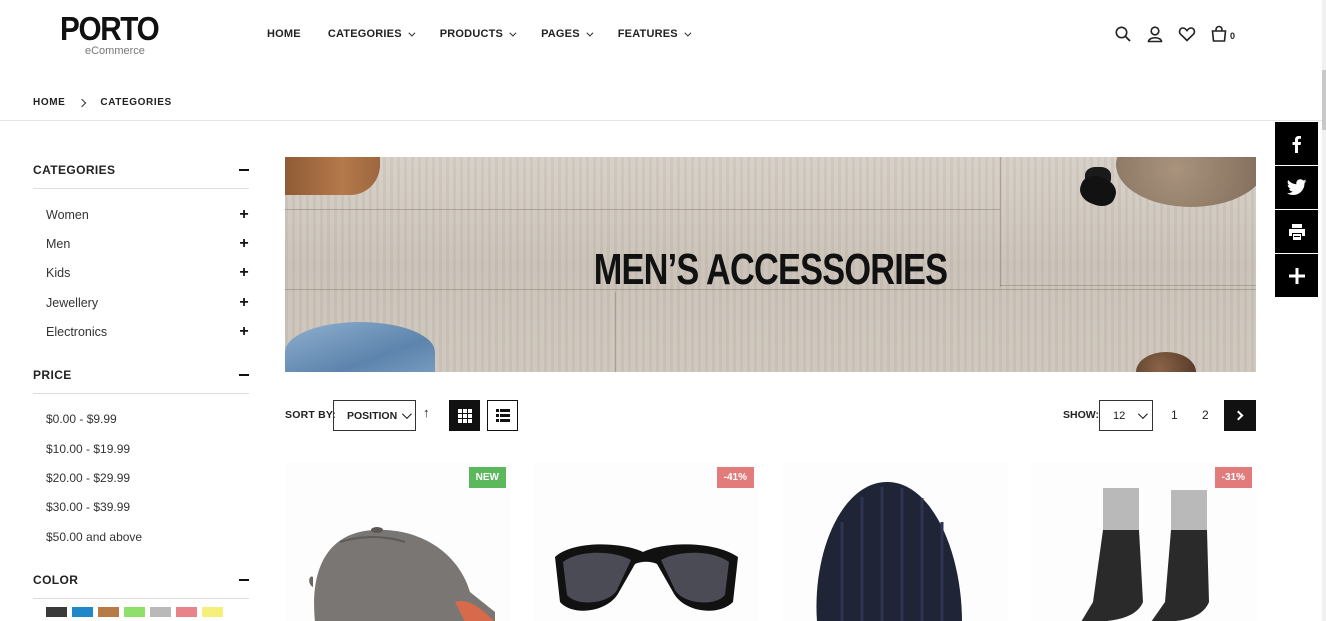 This screenshot has height=621, width=1326. I want to click on categories-filter-title: CATEGORIES, so click(74, 170).